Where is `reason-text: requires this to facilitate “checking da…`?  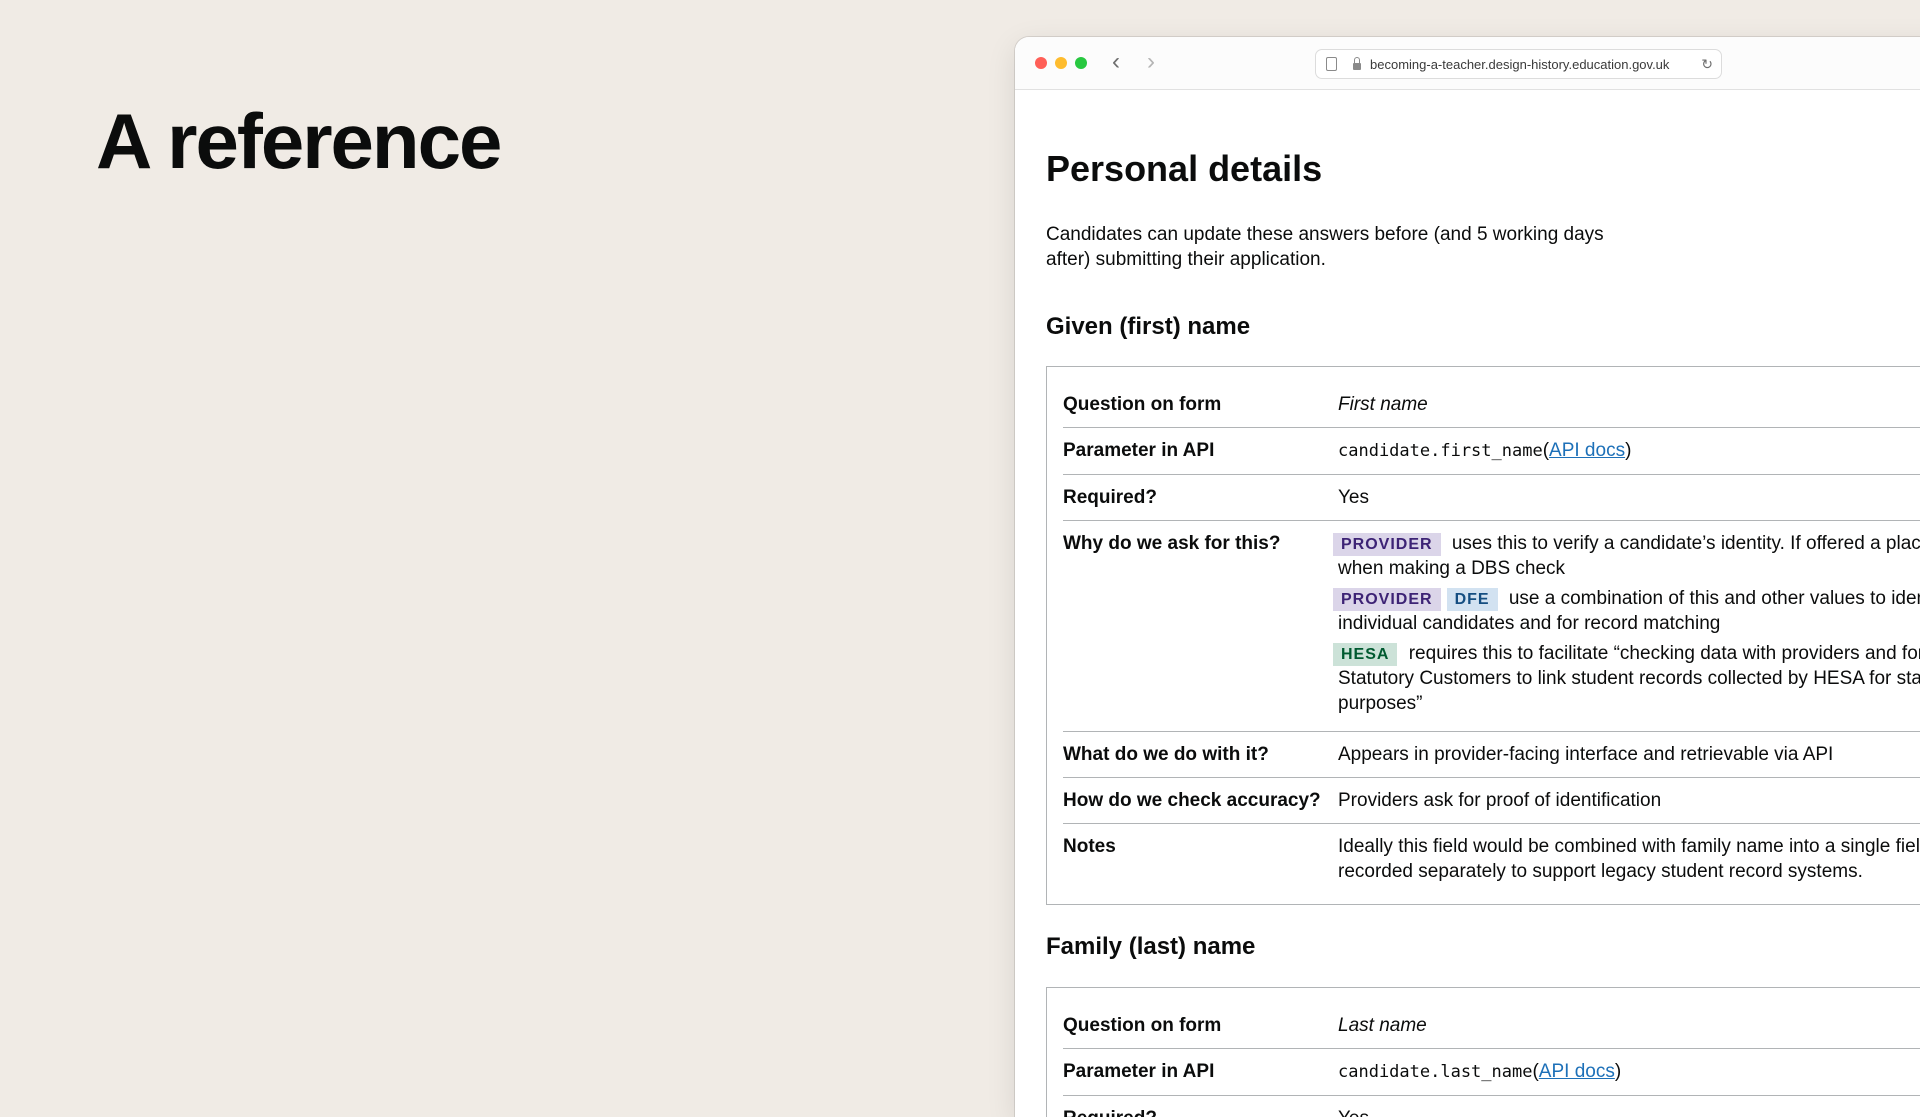 reason-text: requires this to facilitate “checking da… is located at coordinates (1664, 653).